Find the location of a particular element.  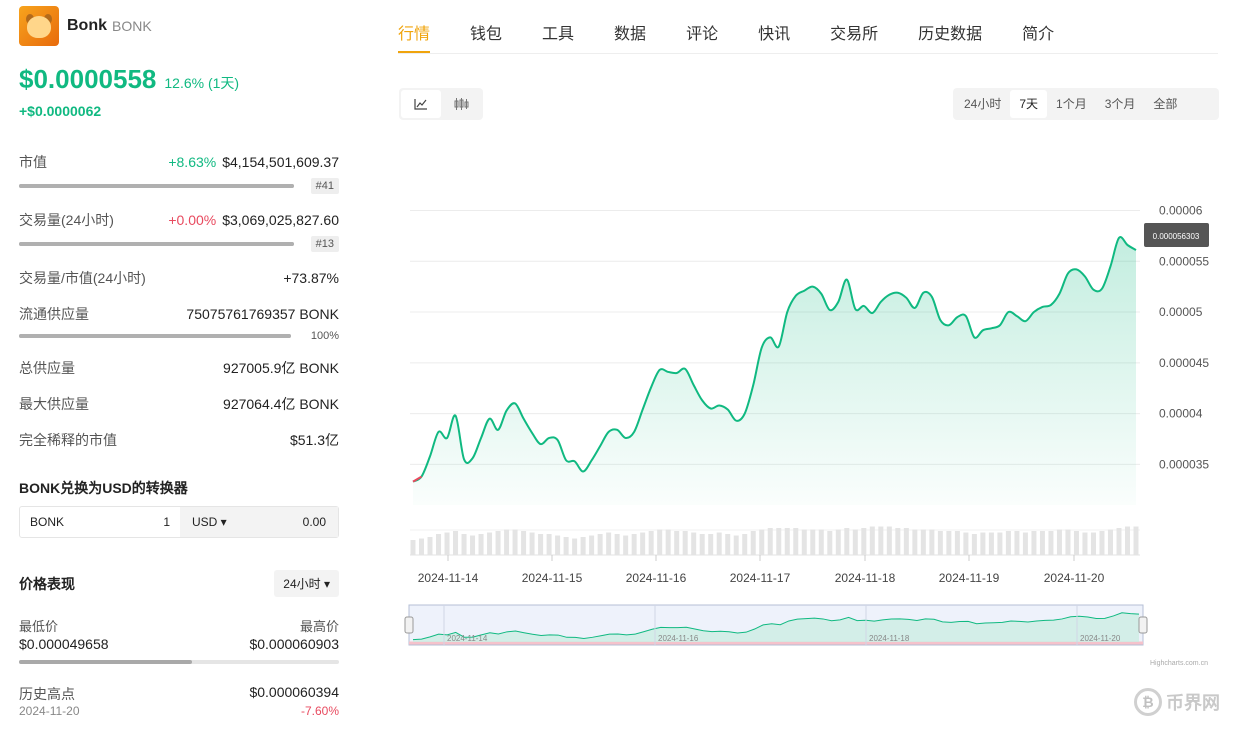

y-tick-label: 0.00005 is located at coordinates (1181, 312).